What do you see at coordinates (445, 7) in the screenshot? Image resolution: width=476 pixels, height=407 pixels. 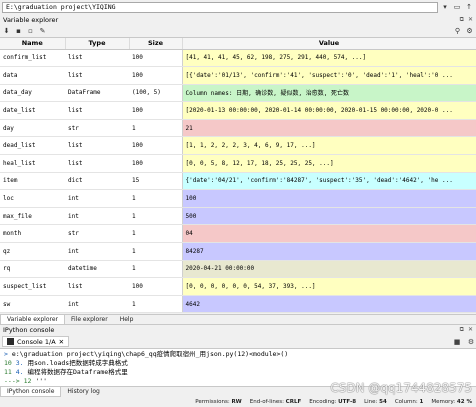 I see `chevron-down-icon: ▾` at bounding box center [445, 7].